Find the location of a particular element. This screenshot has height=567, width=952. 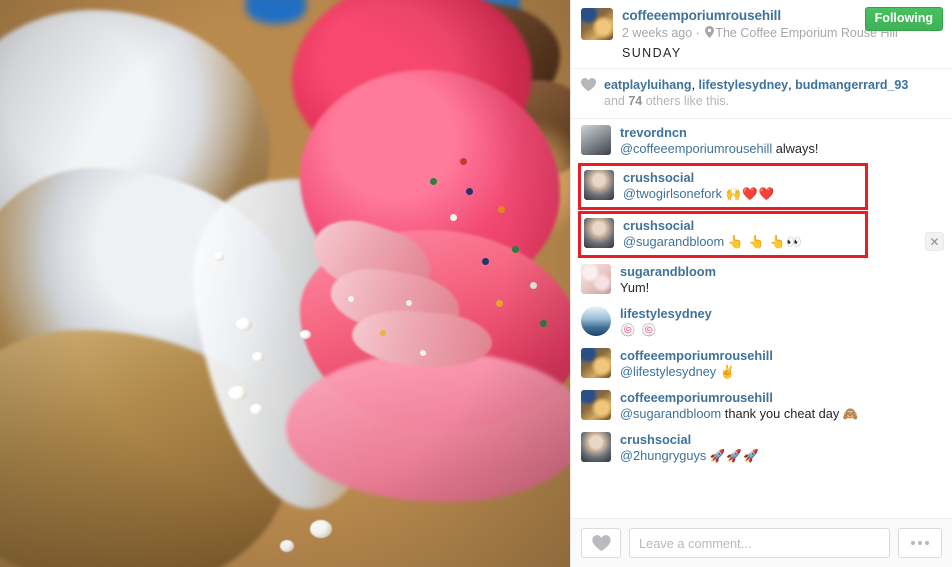

following-button: Following is located at coordinates (903, 19).